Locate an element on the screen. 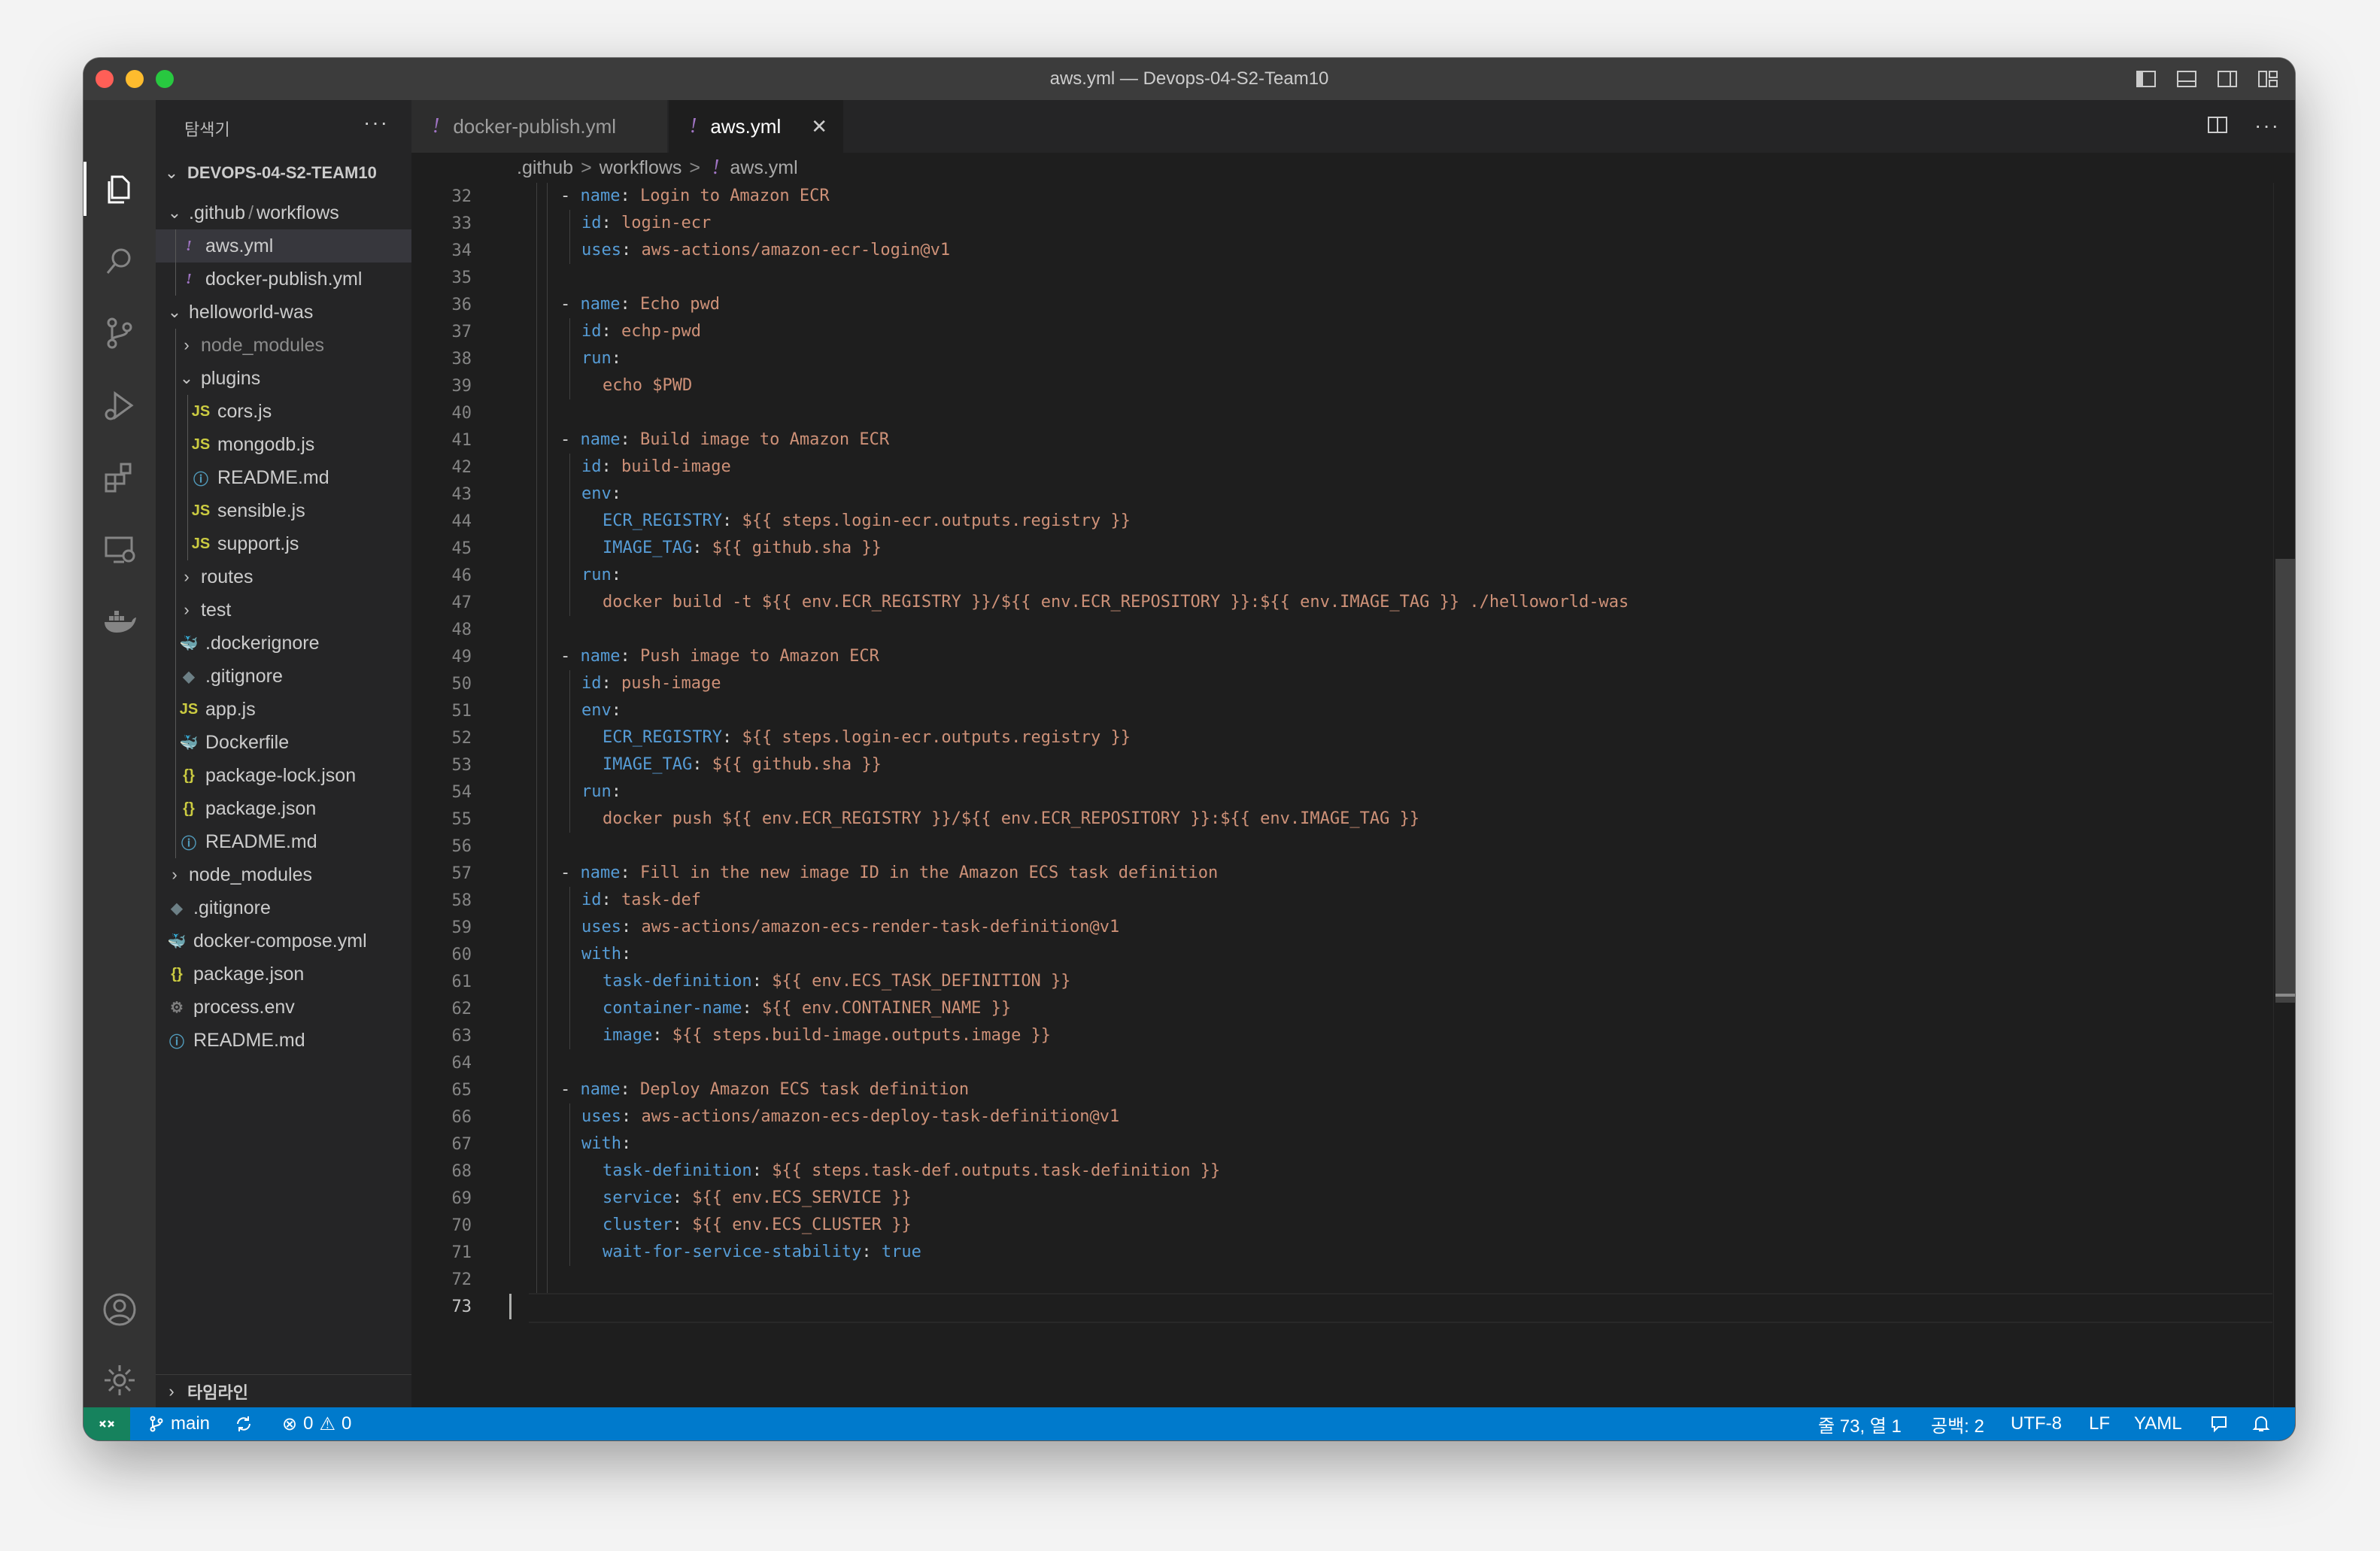 The width and height of the screenshot is (2380, 1551). tree-file: 🐳 Dockerfile is located at coordinates (283, 743).